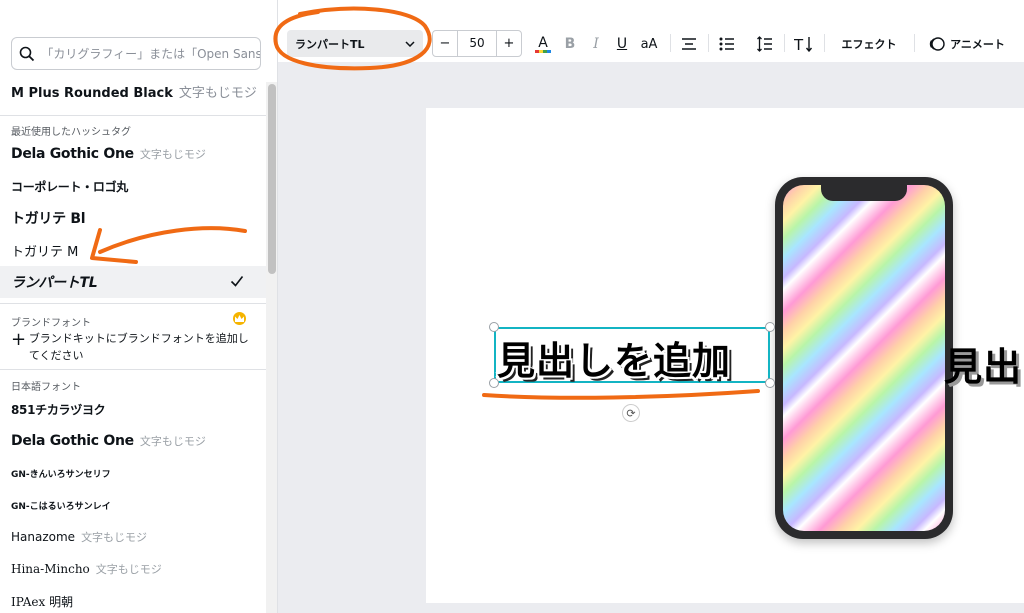  I want to click on font-item-name: ランパートTL, so click(54, 283).